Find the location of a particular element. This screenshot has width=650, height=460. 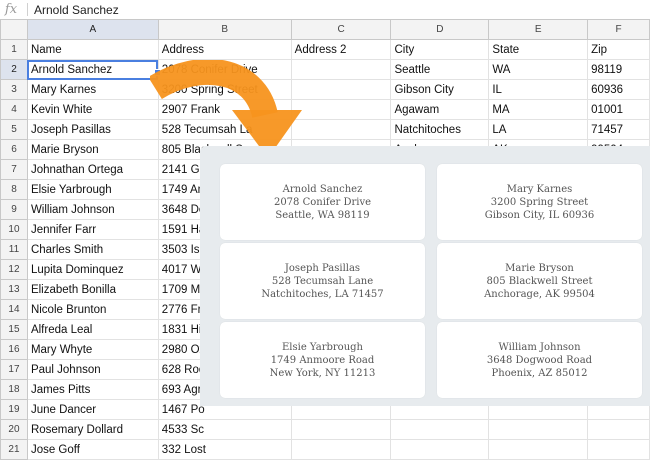

cell: Arnold Sanchez is located at coordinates (92, 69).